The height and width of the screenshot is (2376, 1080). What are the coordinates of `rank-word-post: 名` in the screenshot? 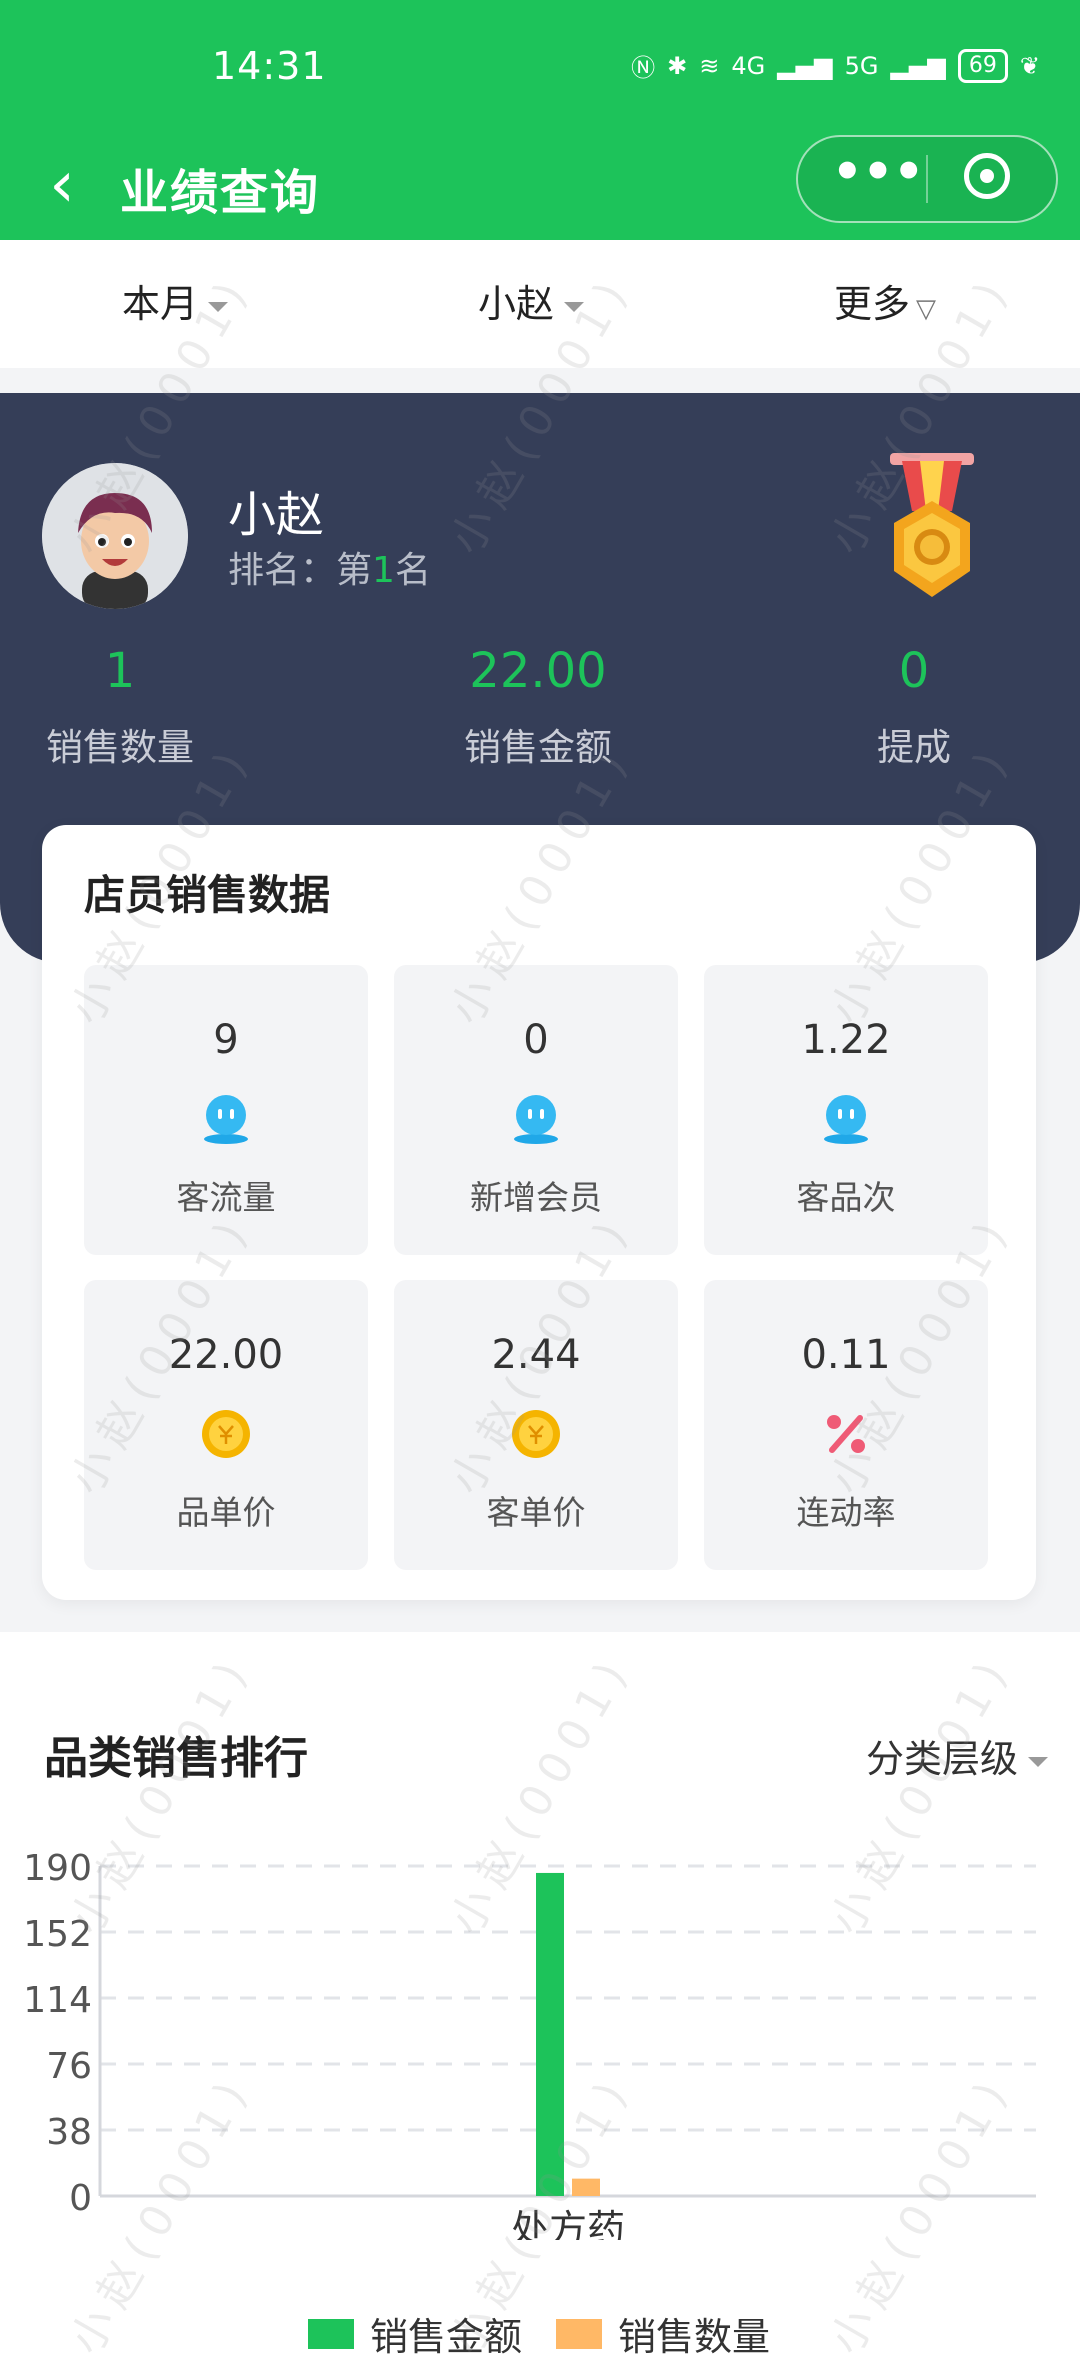 It's located at (412, 570).